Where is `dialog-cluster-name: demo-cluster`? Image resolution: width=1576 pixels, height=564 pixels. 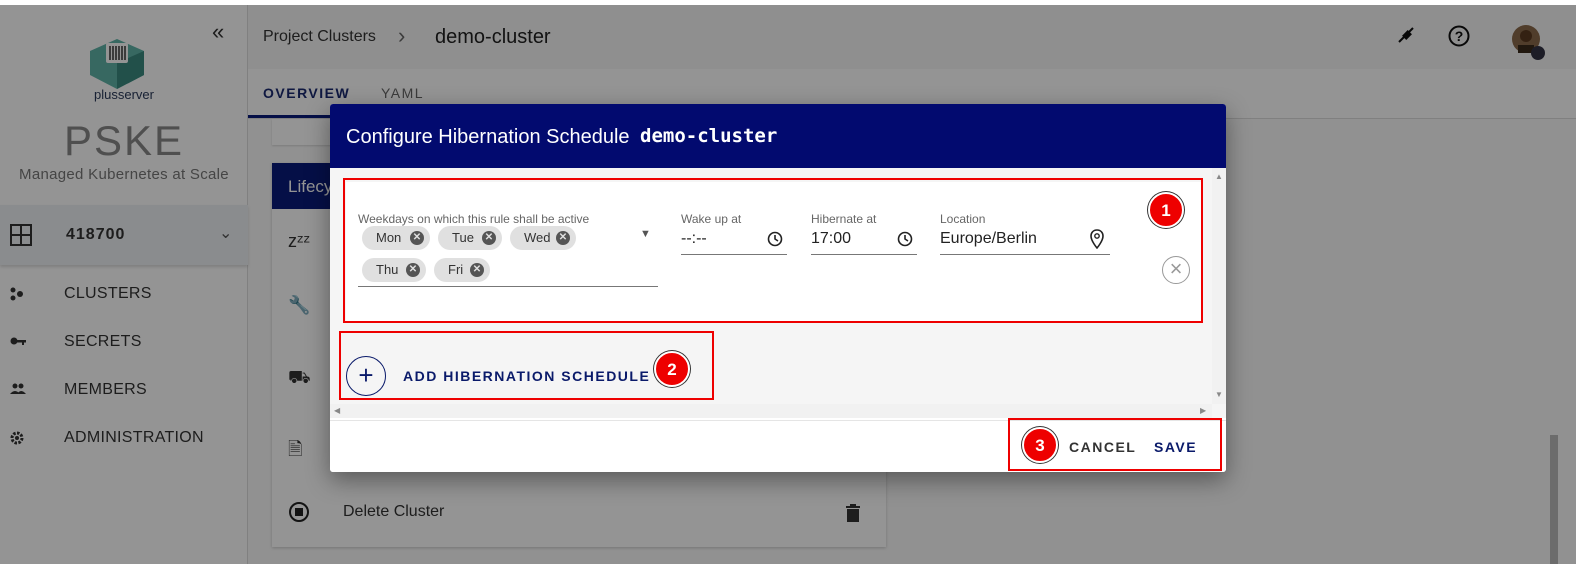
dialog-cluster-name: demo-cluster is located at coordinates (709, 136).